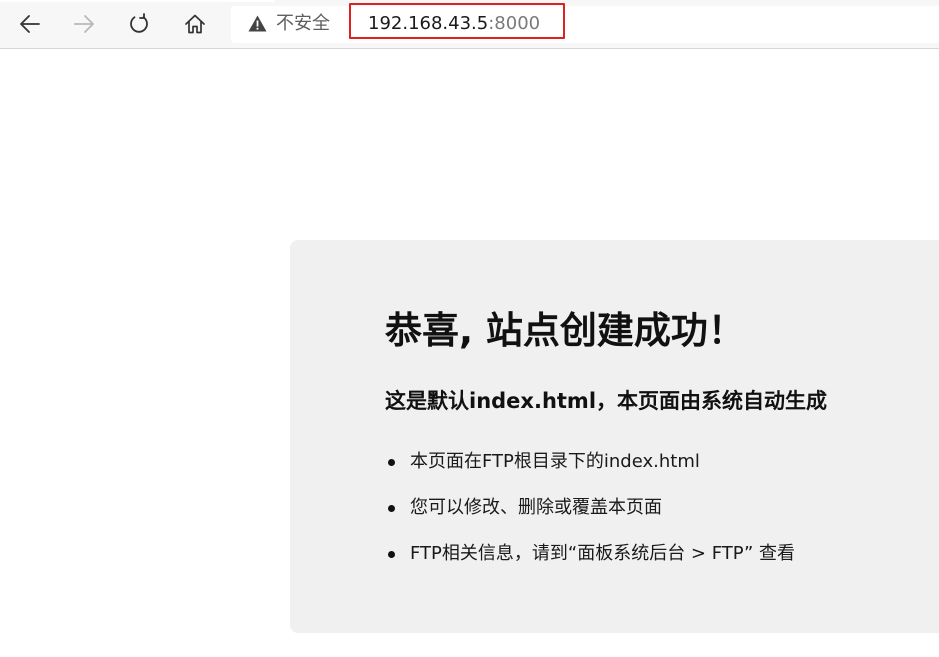 The width and height of the screenshot is (939, 657). What do you see at coordinates (585, 24) in the screenshot?
I see `address-bar` at bounding box center [585, 24].